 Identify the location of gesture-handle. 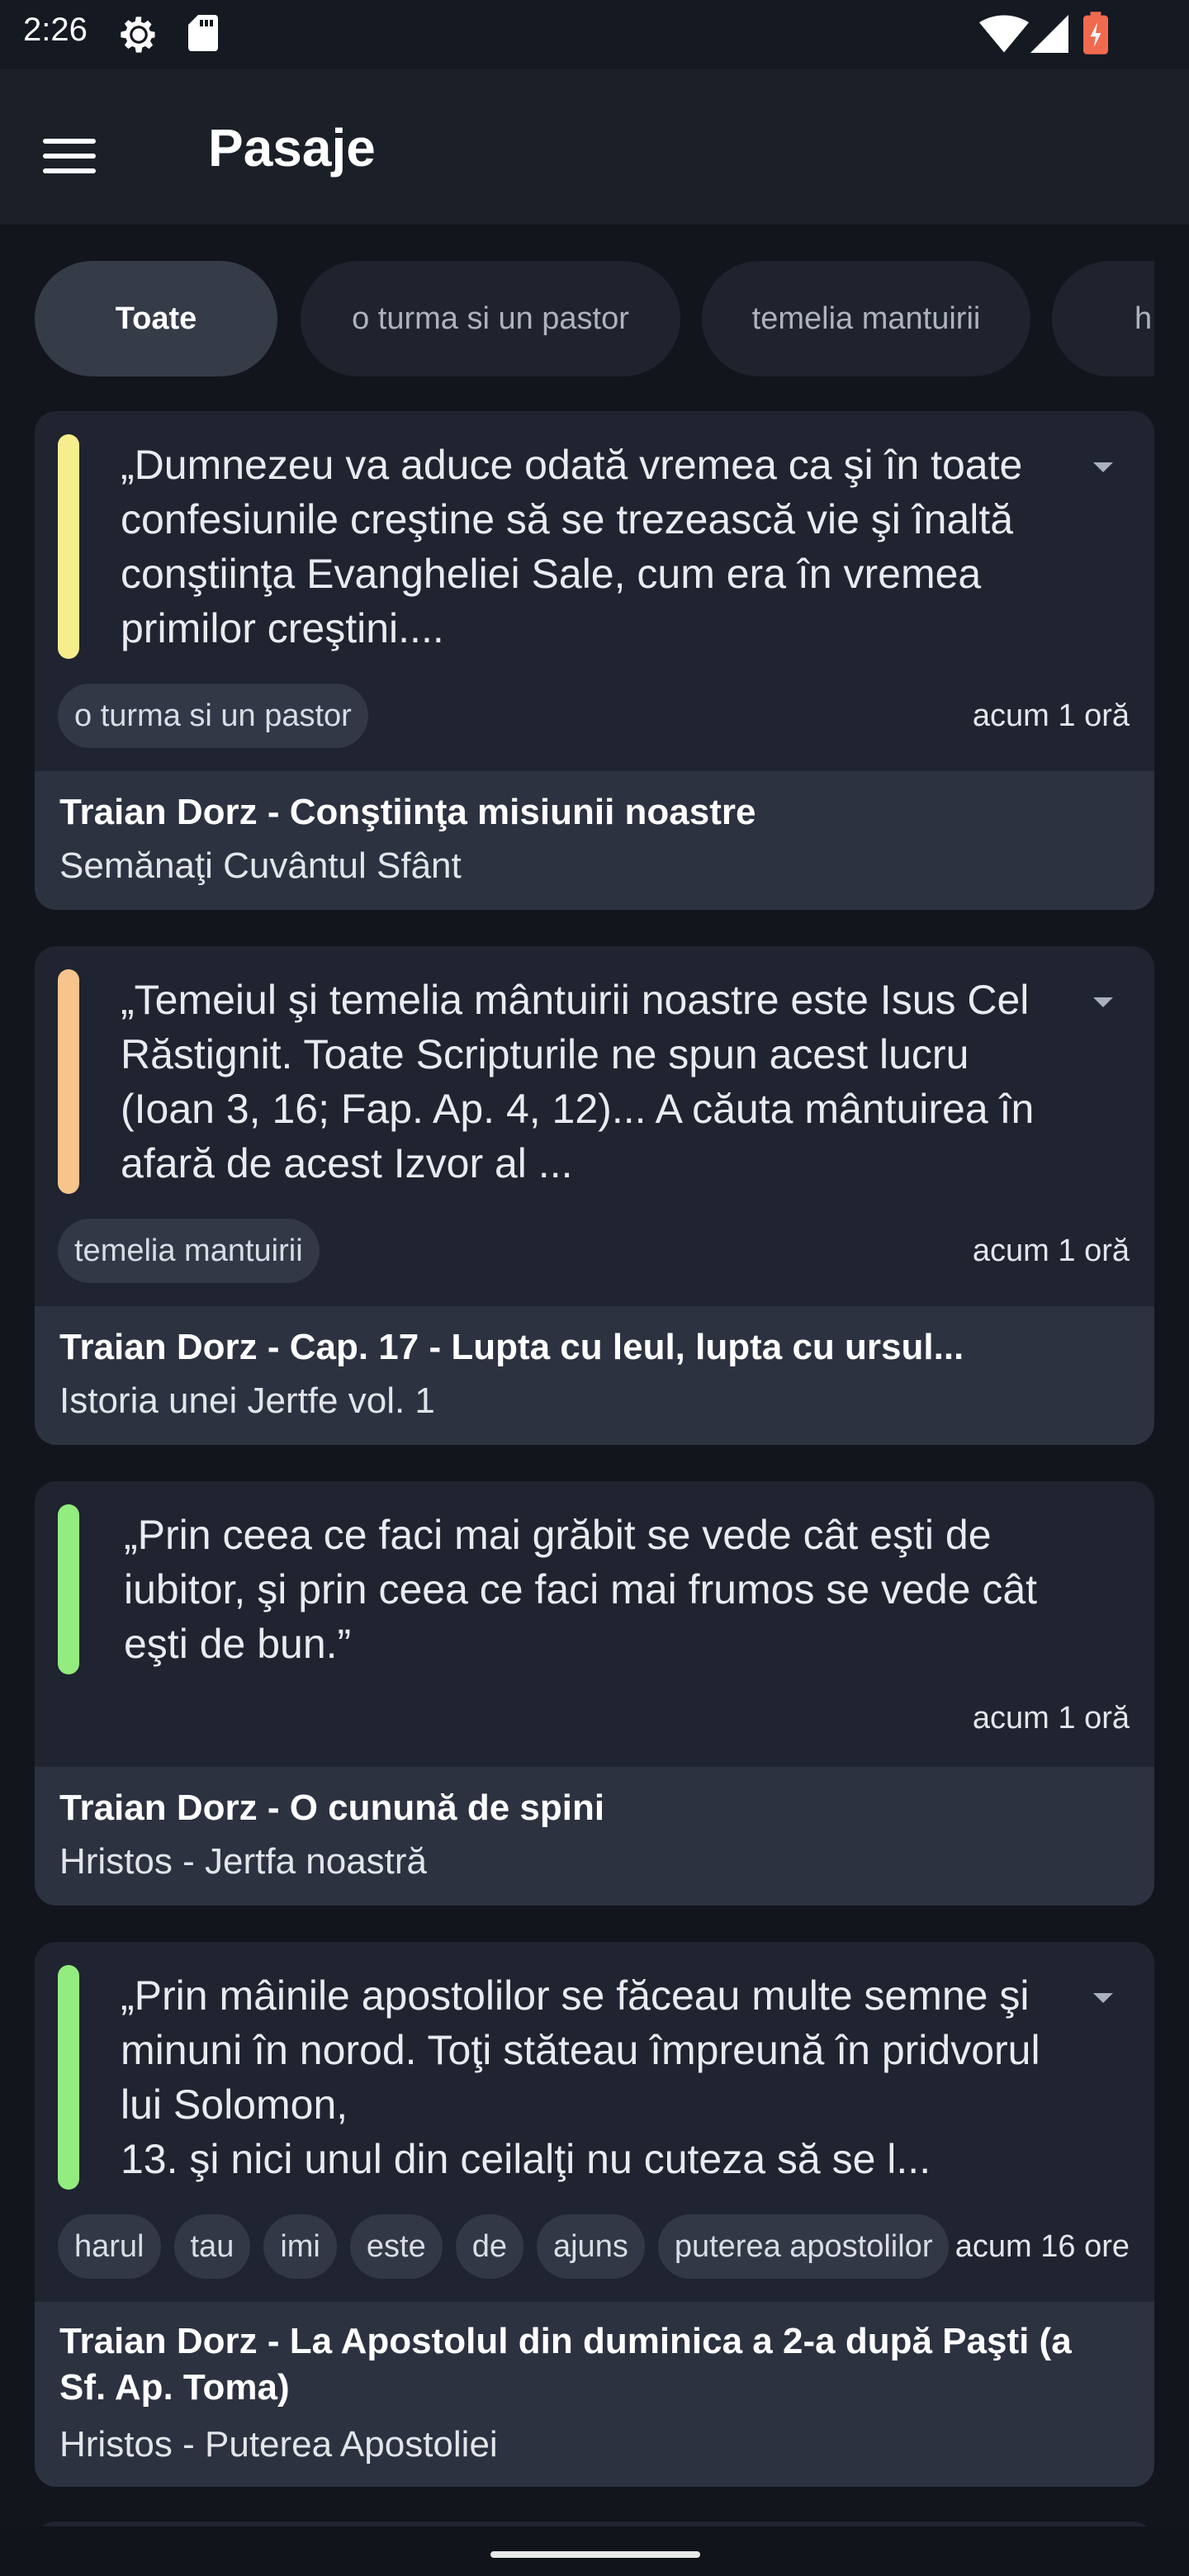
(595, 2554).